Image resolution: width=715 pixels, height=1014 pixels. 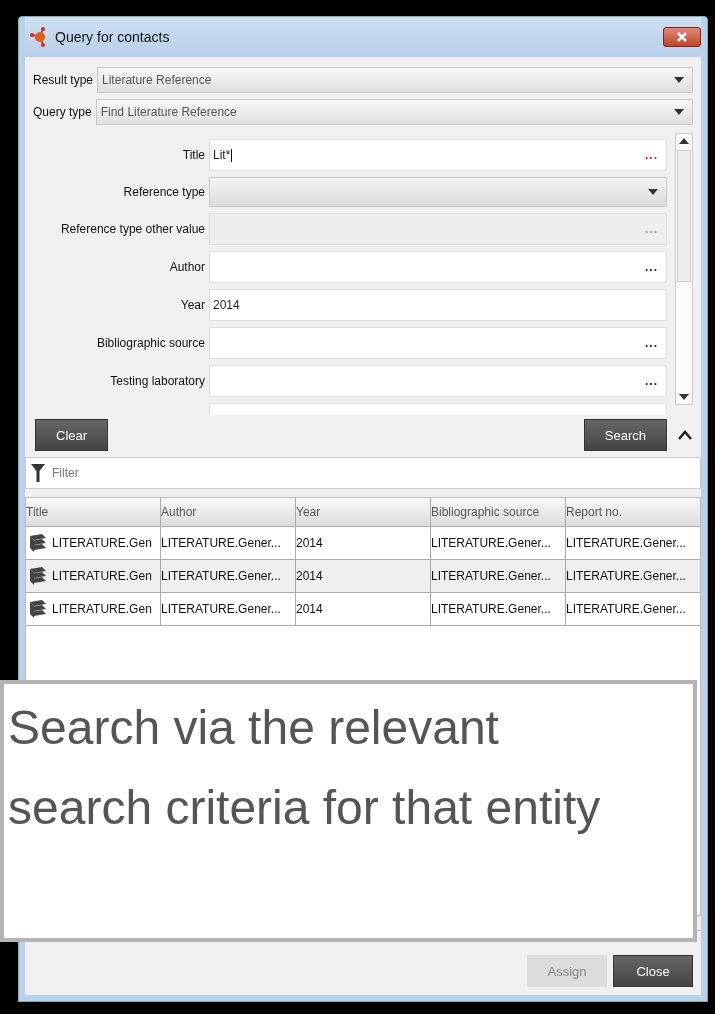 I want to click on search-button: Search, so click(x=625, y=435).